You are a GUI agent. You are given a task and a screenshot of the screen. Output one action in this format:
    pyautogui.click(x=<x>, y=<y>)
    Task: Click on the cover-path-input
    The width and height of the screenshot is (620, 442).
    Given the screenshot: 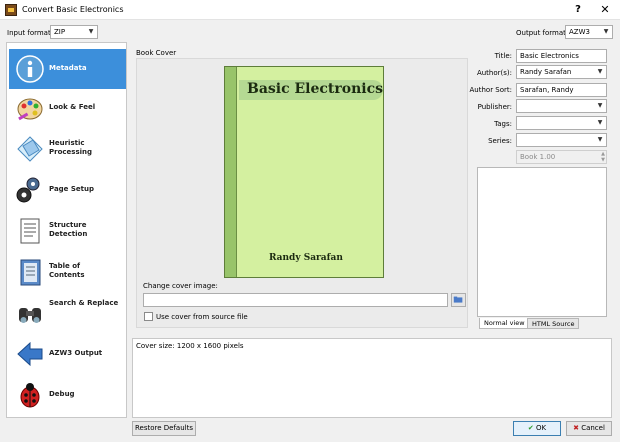 What is the action you would take?
    pyautogui.click(x=295, y=300)
    